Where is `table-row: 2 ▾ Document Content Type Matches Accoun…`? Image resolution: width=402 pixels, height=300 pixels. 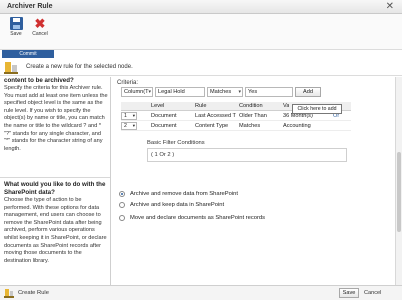
table-row: 2 ▾ Document Content Type Matches Accoun… is located at coordinates (236, 126).